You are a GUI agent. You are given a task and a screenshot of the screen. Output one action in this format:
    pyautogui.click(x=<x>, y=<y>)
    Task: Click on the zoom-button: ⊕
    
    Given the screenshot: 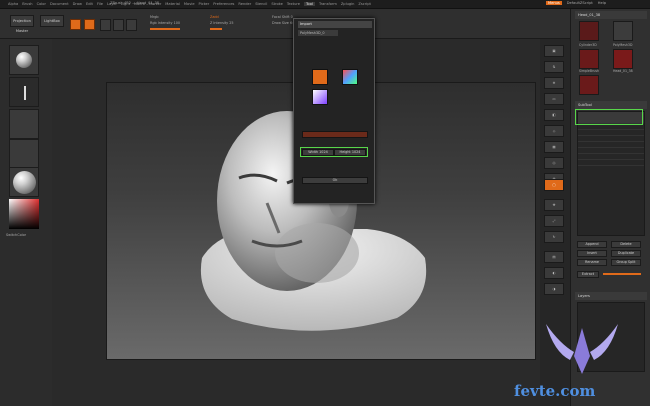 What is the action you would take?
    pyautogui.click(x=554, y=83)
    